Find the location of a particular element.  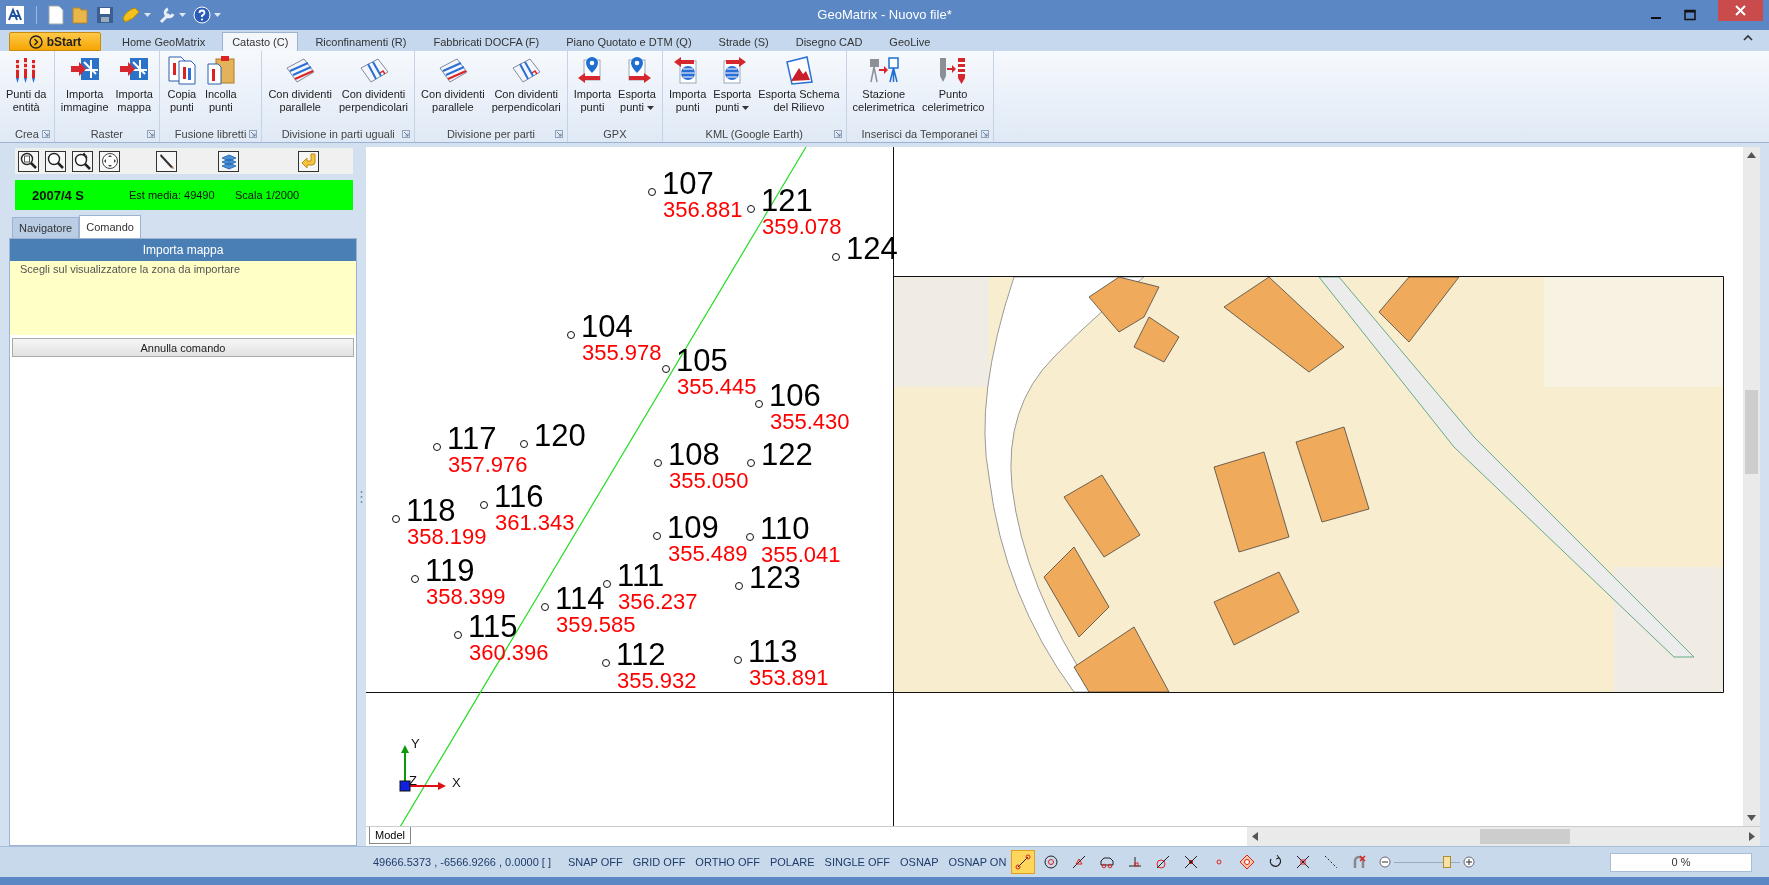

ribbon-button: Importa mappa is located at coordinates (134, 88).